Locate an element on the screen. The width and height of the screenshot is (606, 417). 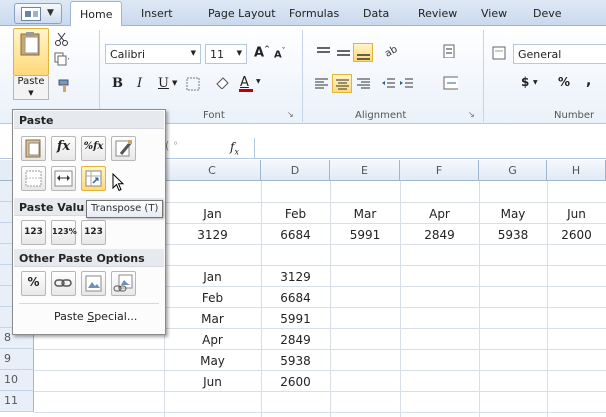
insert-function-button: fx is located at coordinates (234, 148).